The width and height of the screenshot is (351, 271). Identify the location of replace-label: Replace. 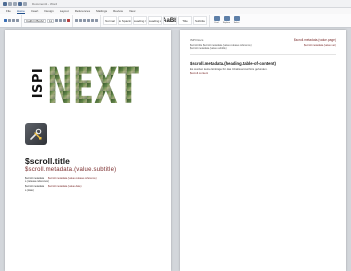
(226, 23).